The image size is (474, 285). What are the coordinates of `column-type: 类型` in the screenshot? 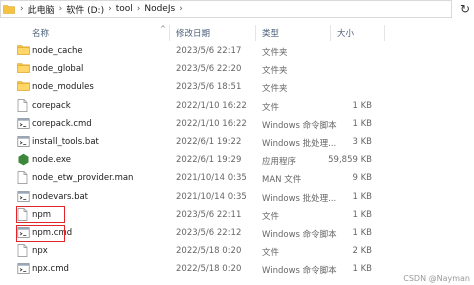 It's located at (270, 33).